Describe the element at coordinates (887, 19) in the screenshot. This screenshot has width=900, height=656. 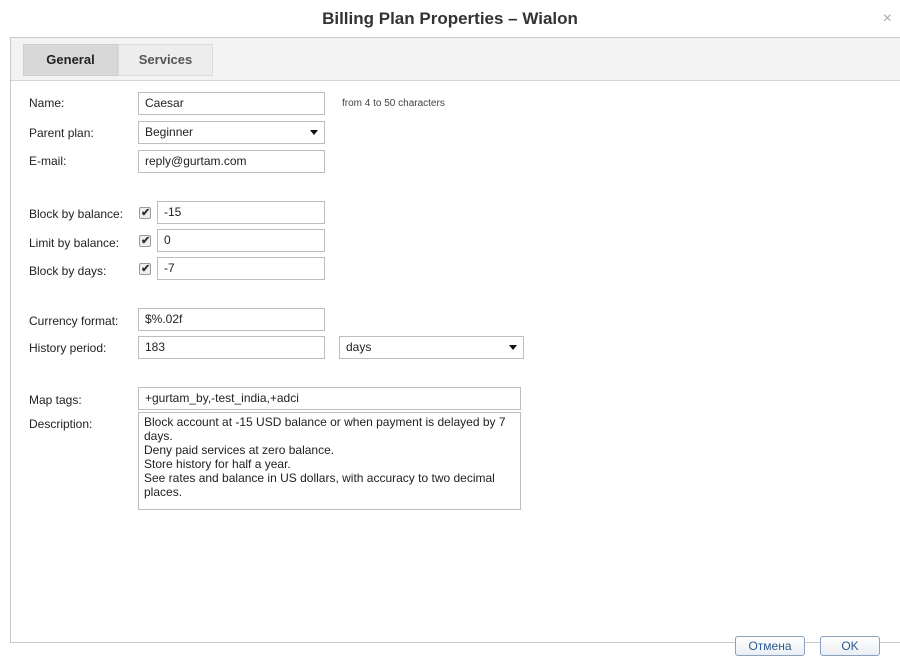
I see `close-icon: ×` at that location.